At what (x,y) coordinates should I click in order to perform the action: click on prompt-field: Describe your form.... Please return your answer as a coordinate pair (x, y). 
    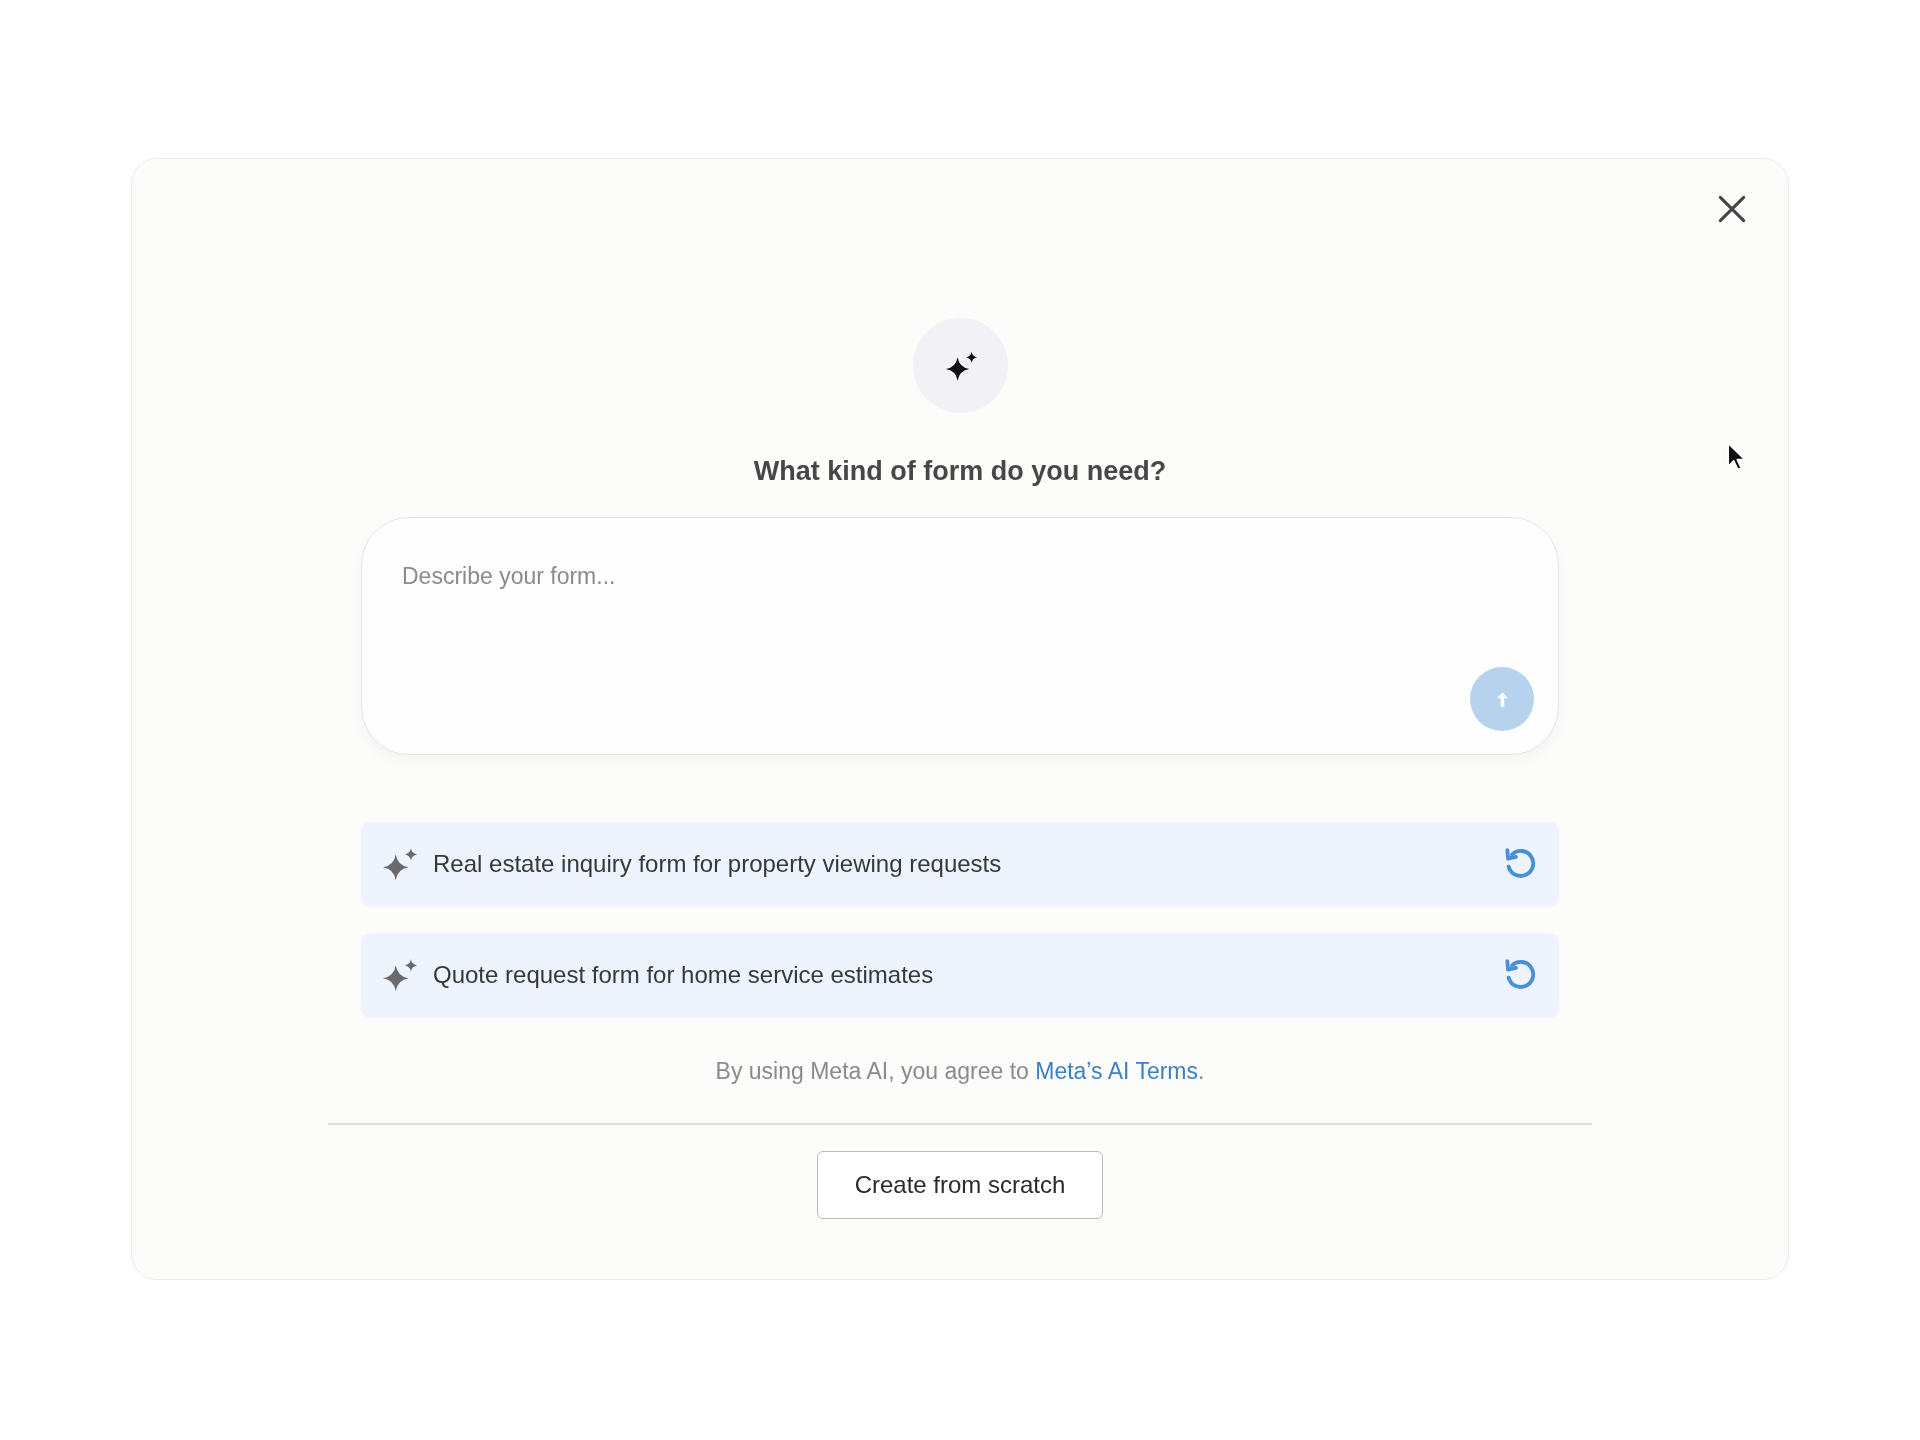
    Looking at the image, I should click on (960, 636).